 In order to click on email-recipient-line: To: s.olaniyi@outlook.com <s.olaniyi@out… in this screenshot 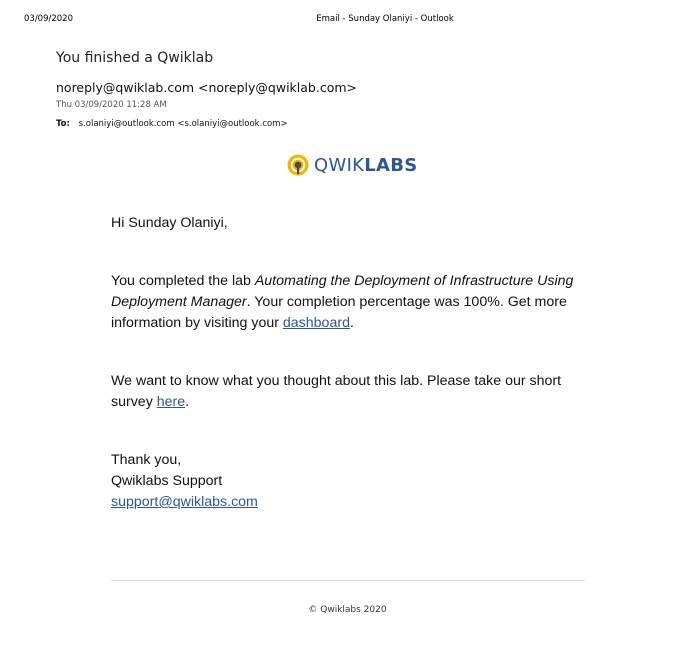, I will do `click(172, 124)`.